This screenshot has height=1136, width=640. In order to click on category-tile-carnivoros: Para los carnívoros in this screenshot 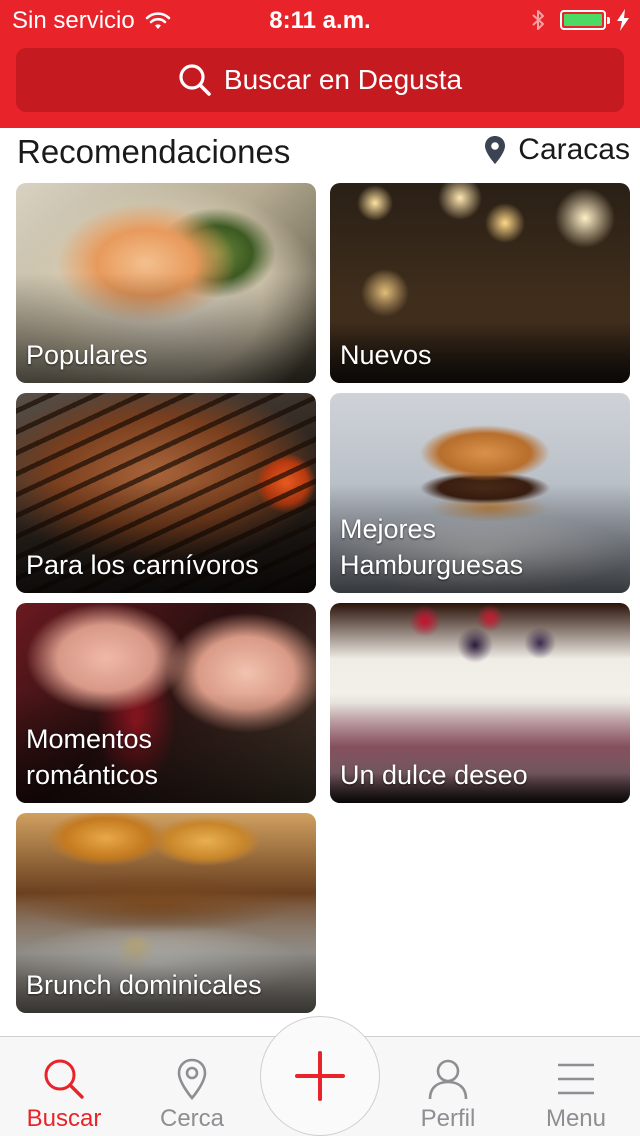, I will do `click(166, 493)`.